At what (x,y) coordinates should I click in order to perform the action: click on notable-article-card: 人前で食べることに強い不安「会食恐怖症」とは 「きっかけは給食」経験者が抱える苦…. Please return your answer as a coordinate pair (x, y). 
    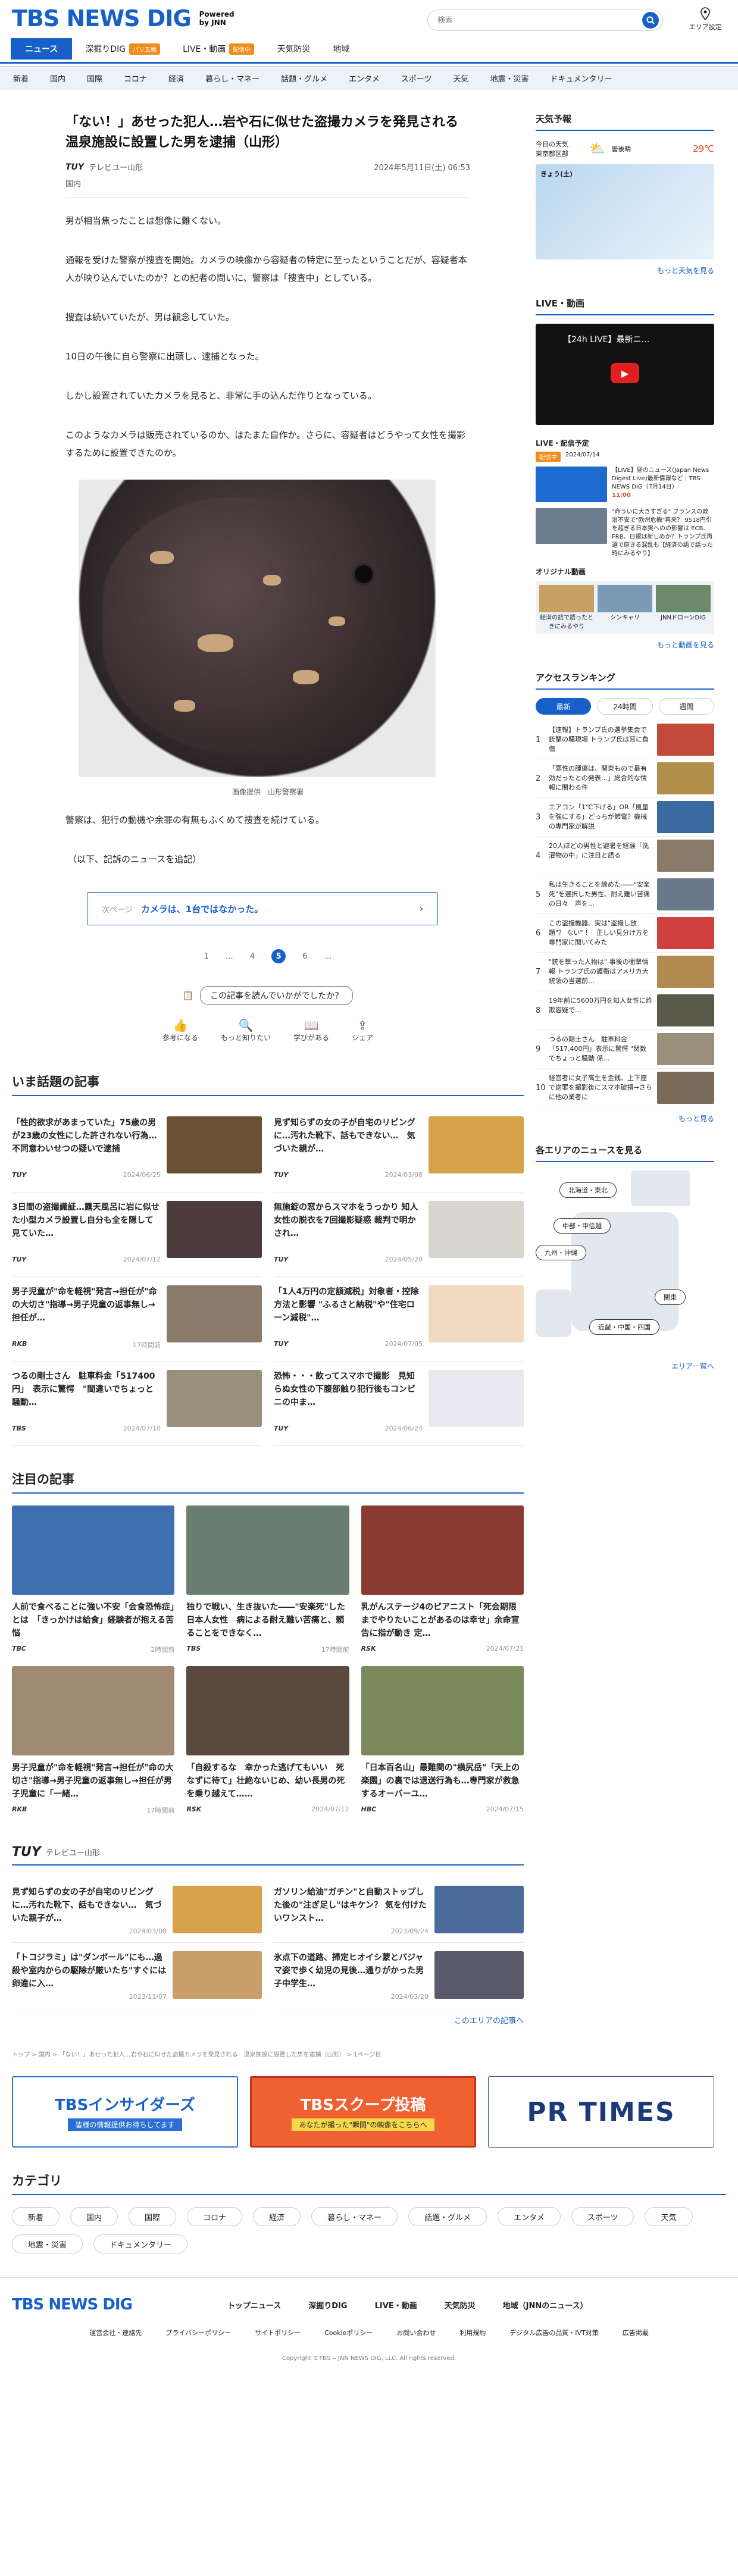
    Looking at the image, I should click on (94, 1579).